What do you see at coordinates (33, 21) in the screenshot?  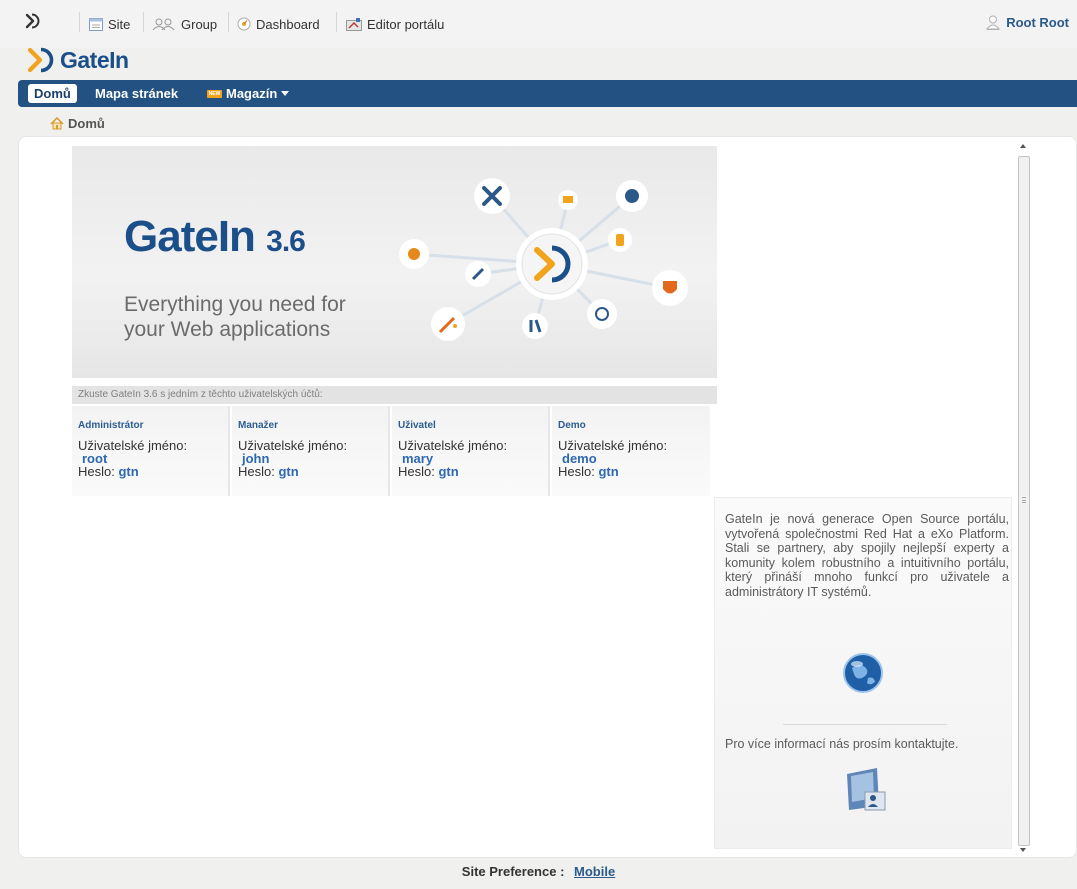 I see `gatein-logo-icon` at bounding box center [33, 21].